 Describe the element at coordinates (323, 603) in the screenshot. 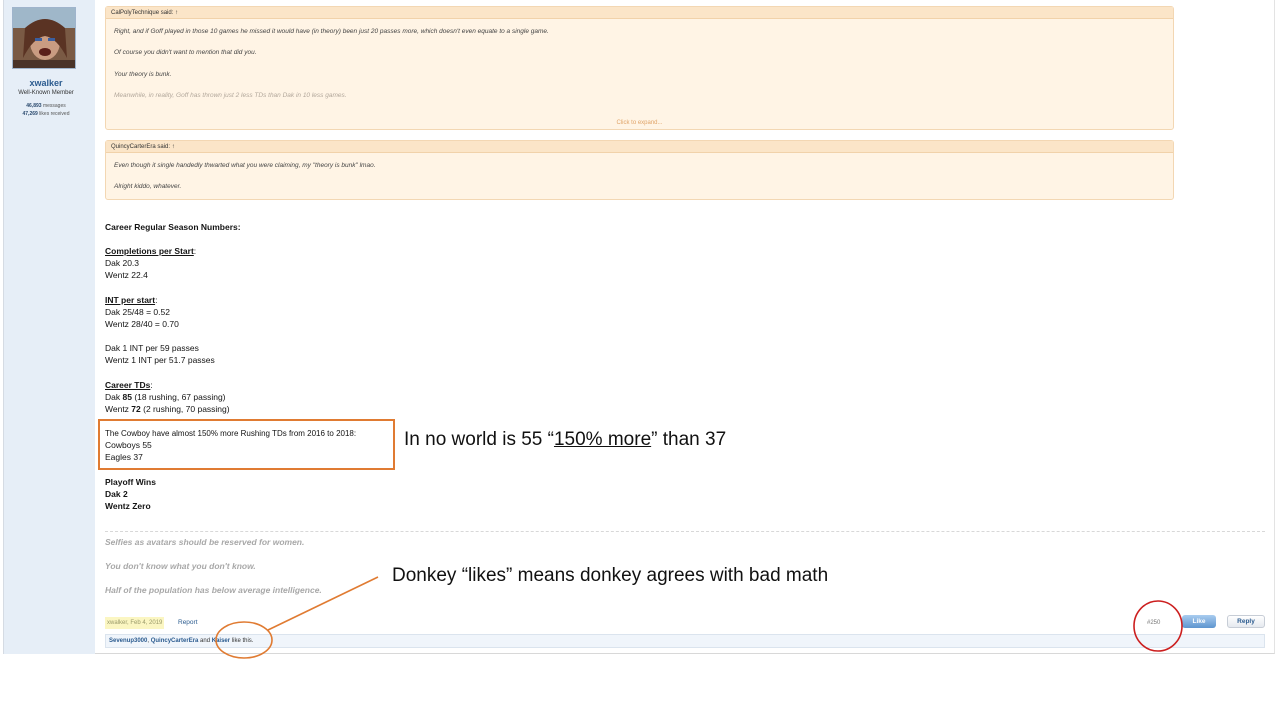

I see `annotation-pointer-line` at that location.